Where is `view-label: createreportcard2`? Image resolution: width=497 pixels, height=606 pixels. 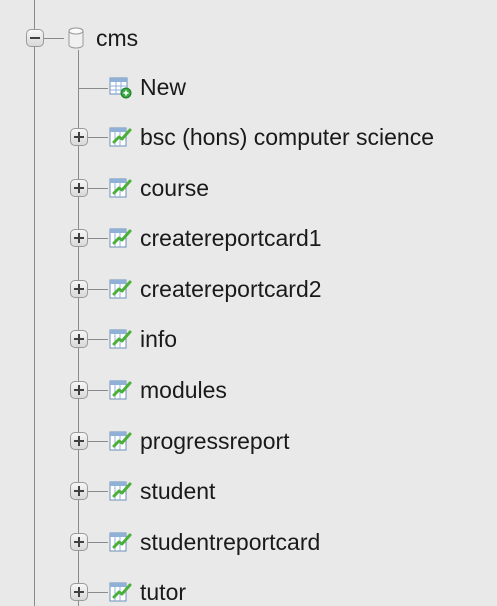
view-label: createreportcard2 is located at coordinates (231, 289).